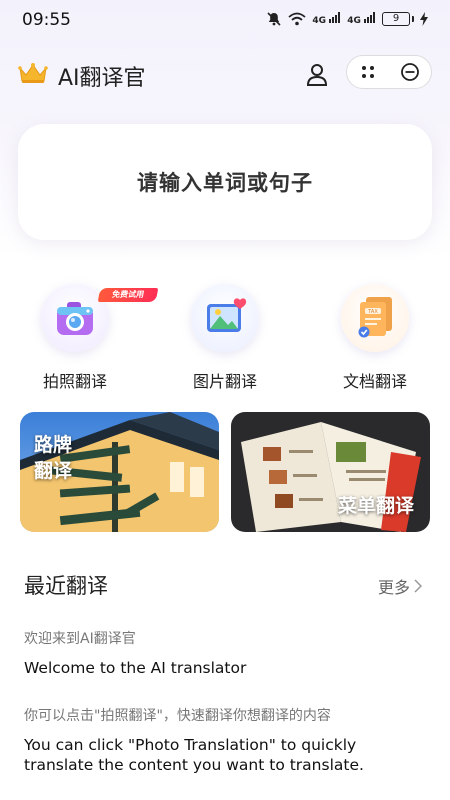  I want to click on signal-2-icon: 4G, so click(361, 19).